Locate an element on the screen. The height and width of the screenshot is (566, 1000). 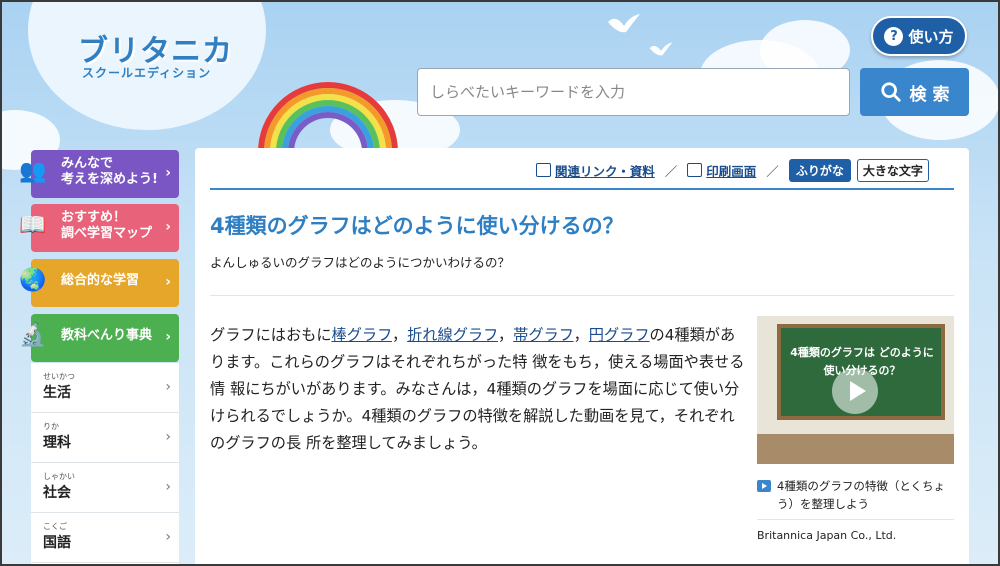
card-line1: みんなで is located at coordinates (87, 163).